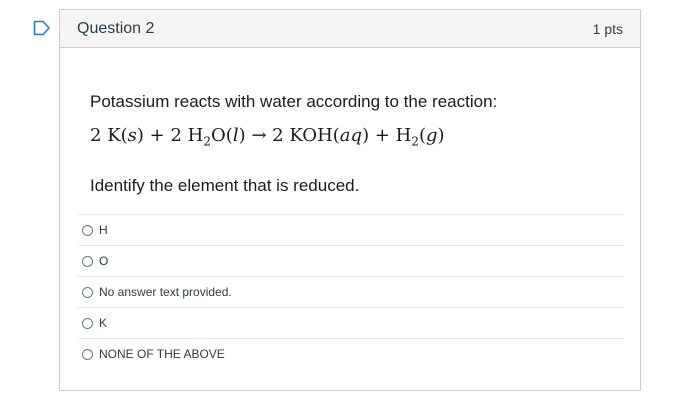  Describe the element at coordinates (351, 229) in the screenshot. I see `answer-option-h: H` at that location.